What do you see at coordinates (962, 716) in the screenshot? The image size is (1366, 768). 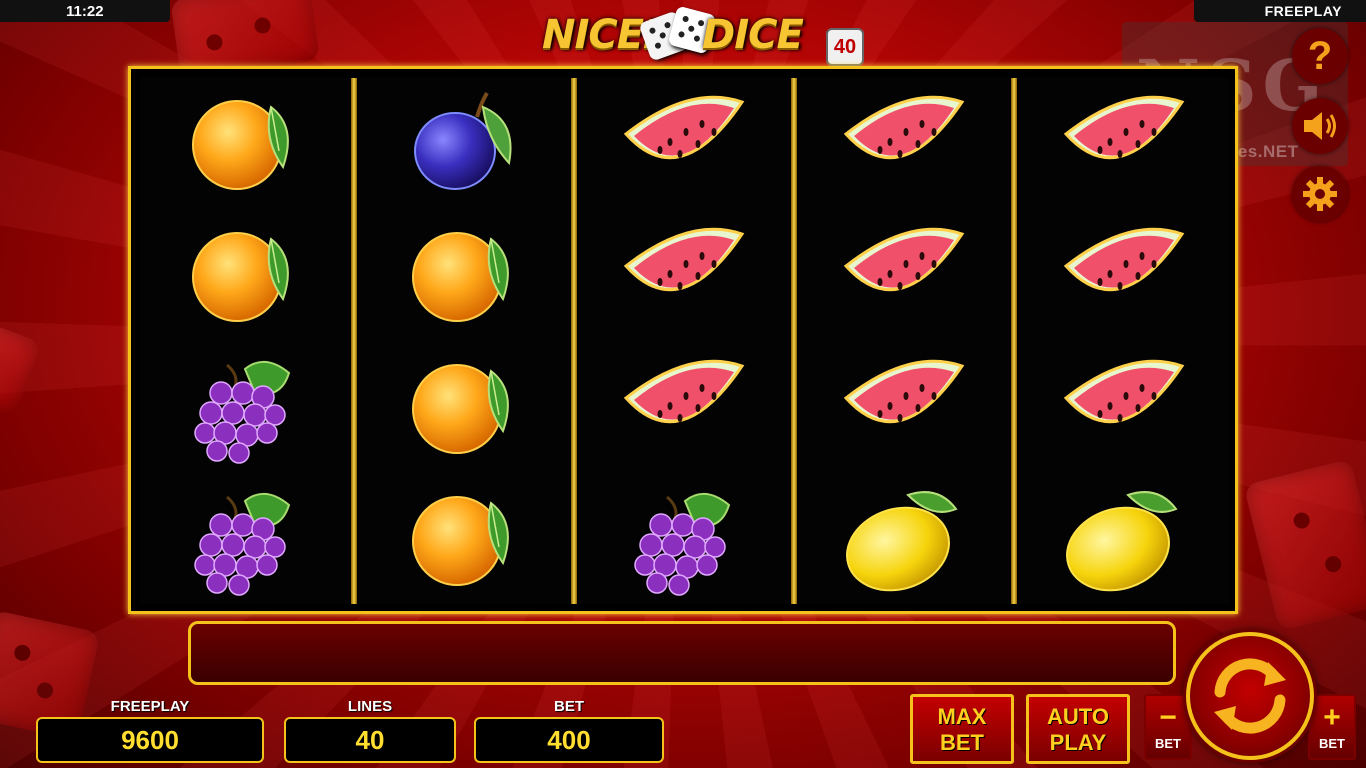 I see `max-bet-line1: MAX` at bounding box center [962, 716].